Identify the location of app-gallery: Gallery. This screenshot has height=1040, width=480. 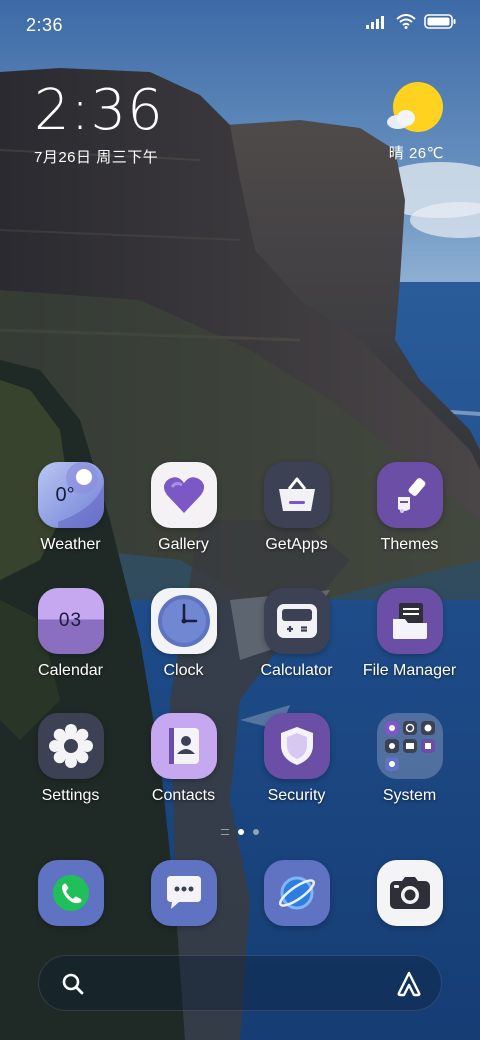
(183, 508).